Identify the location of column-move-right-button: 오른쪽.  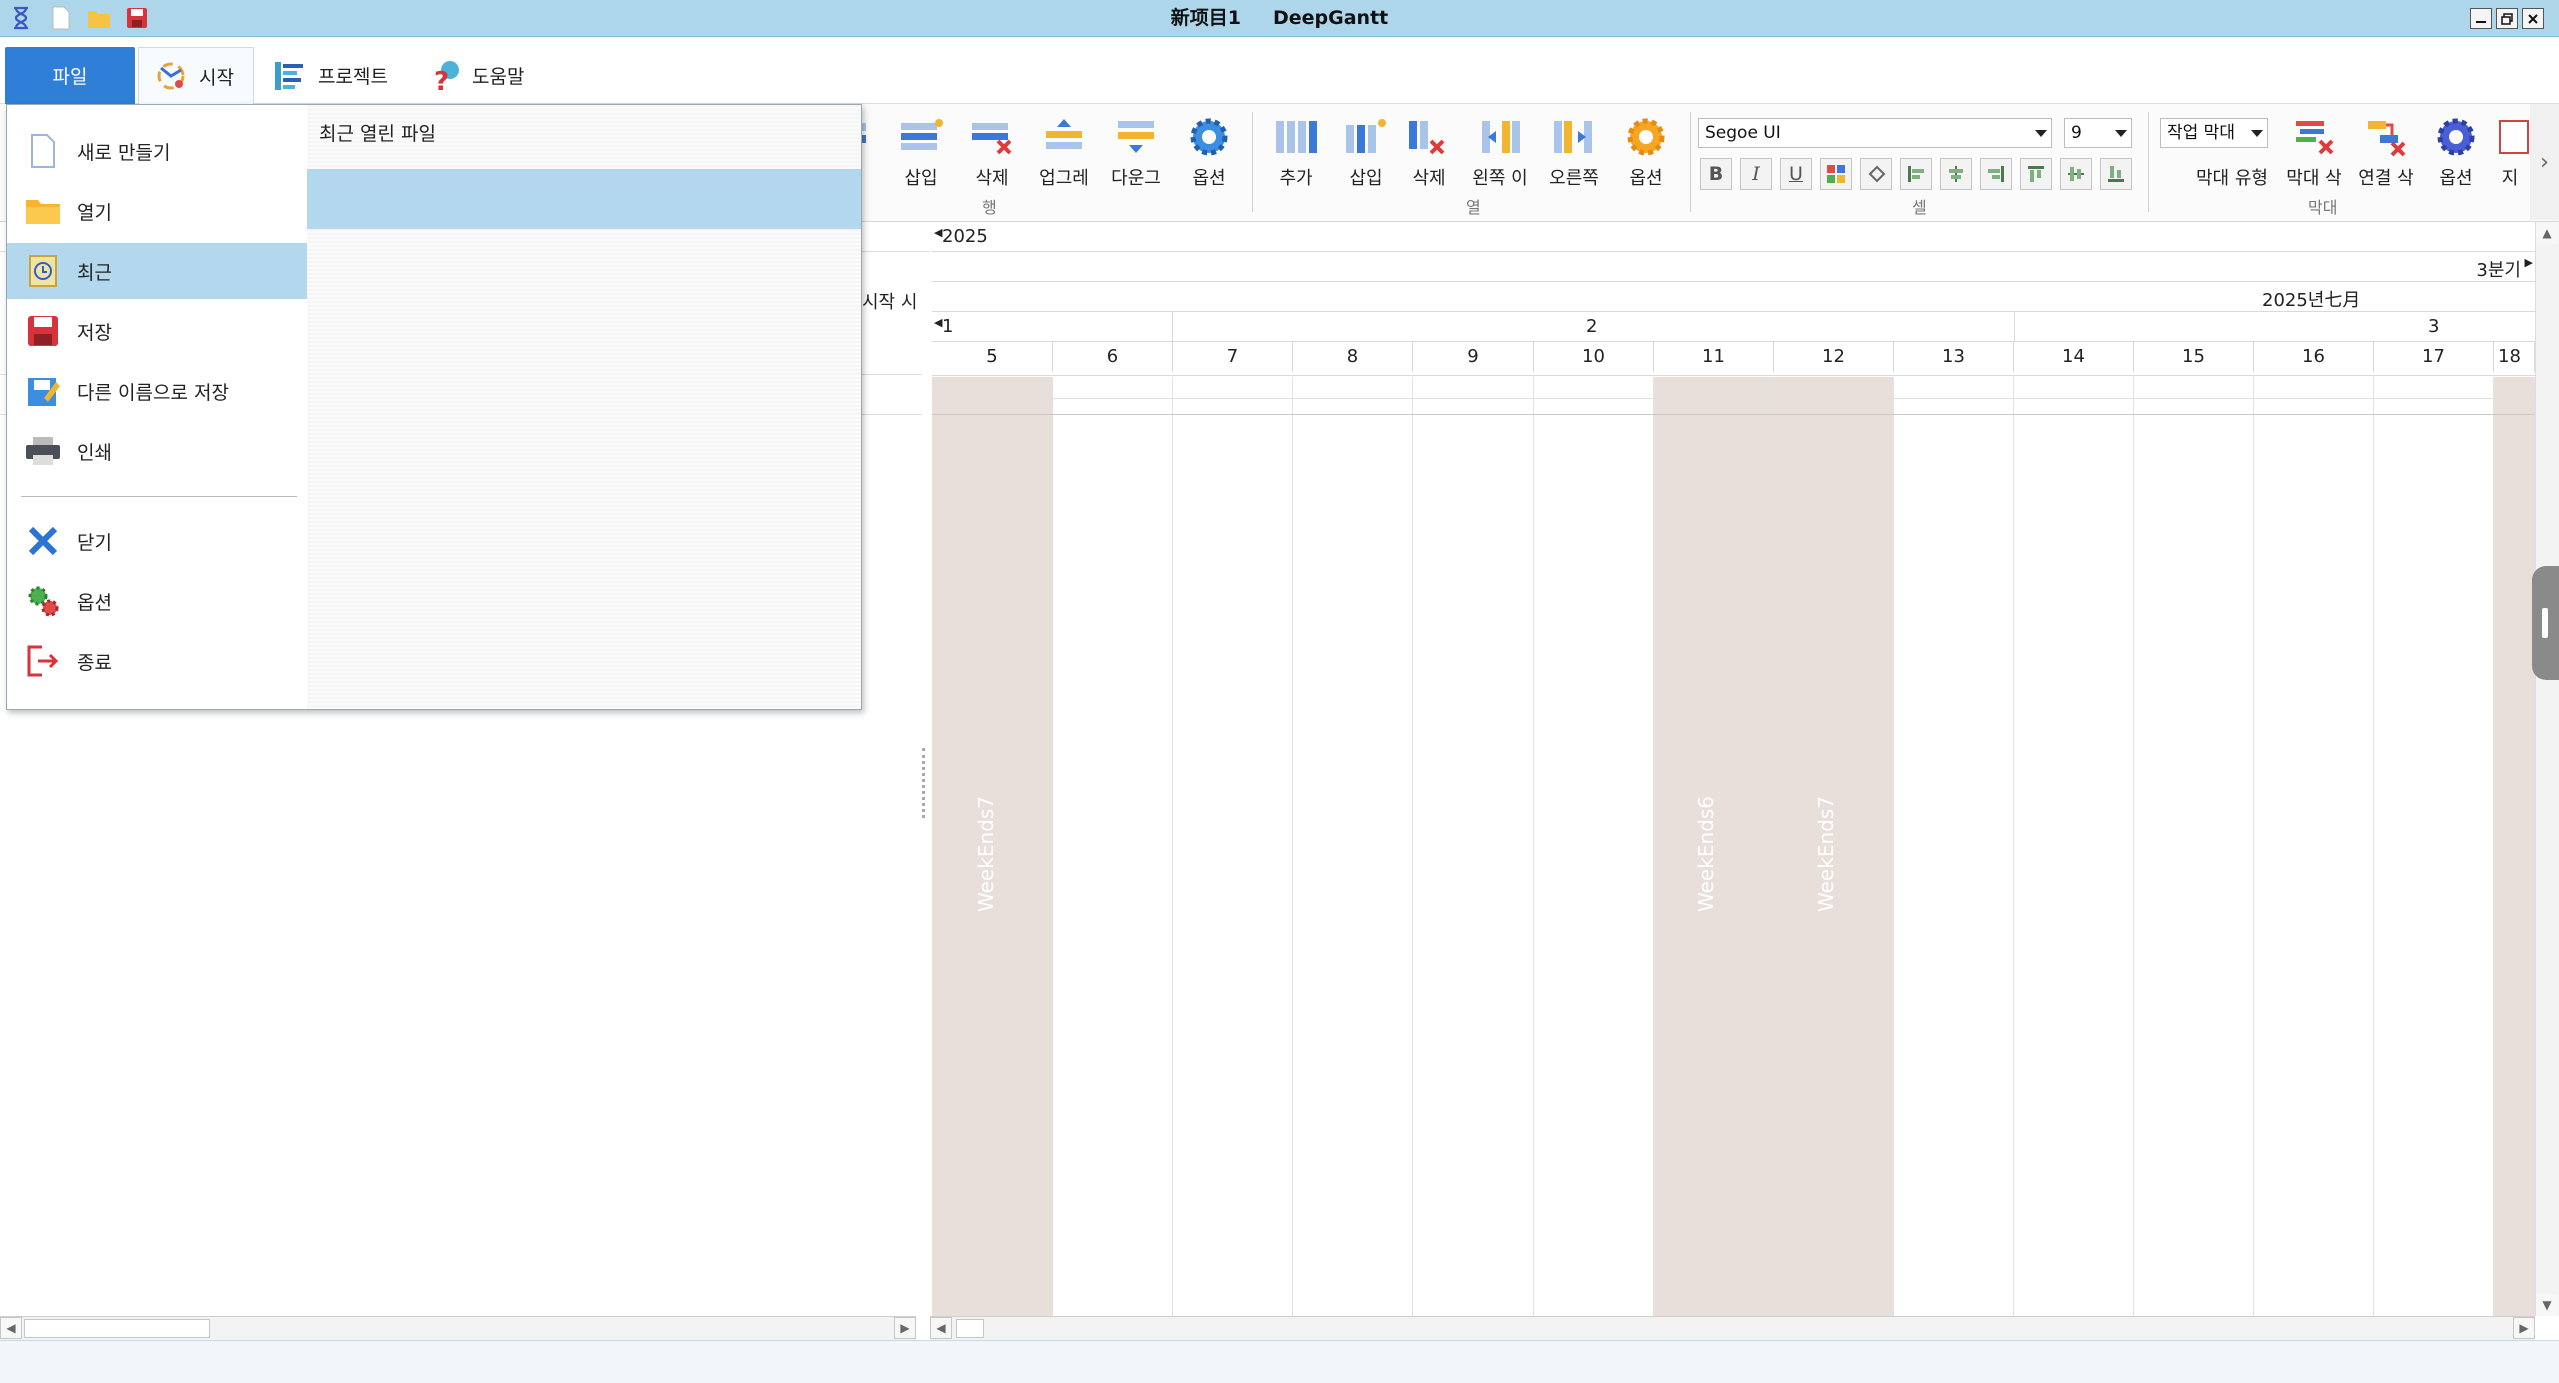
(1574, 154).